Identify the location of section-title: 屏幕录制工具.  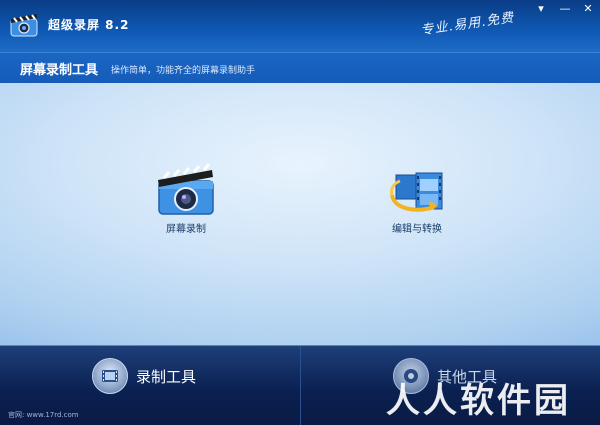
(59, 70).